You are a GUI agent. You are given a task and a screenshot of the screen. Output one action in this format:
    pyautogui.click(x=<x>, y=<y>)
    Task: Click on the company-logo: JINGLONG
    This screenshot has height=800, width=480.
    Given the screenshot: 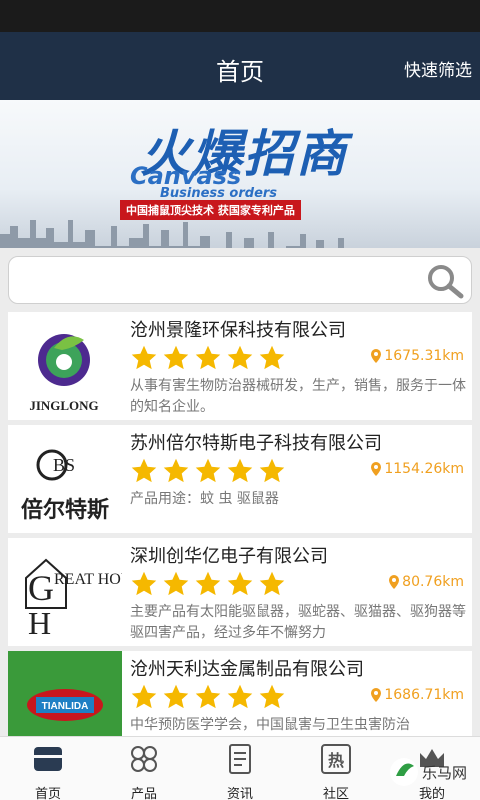 What is the action you would take?
    pyautogui.click(x=65, y=366)
    